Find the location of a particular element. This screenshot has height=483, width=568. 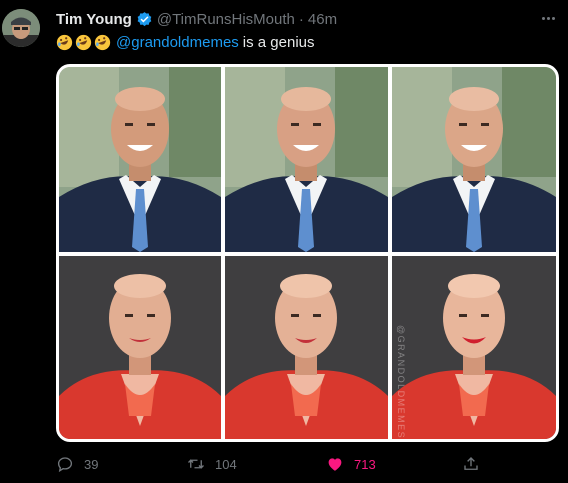

tweet-text: @grandoldmemes is a genius is located at coordinates (185, 42).